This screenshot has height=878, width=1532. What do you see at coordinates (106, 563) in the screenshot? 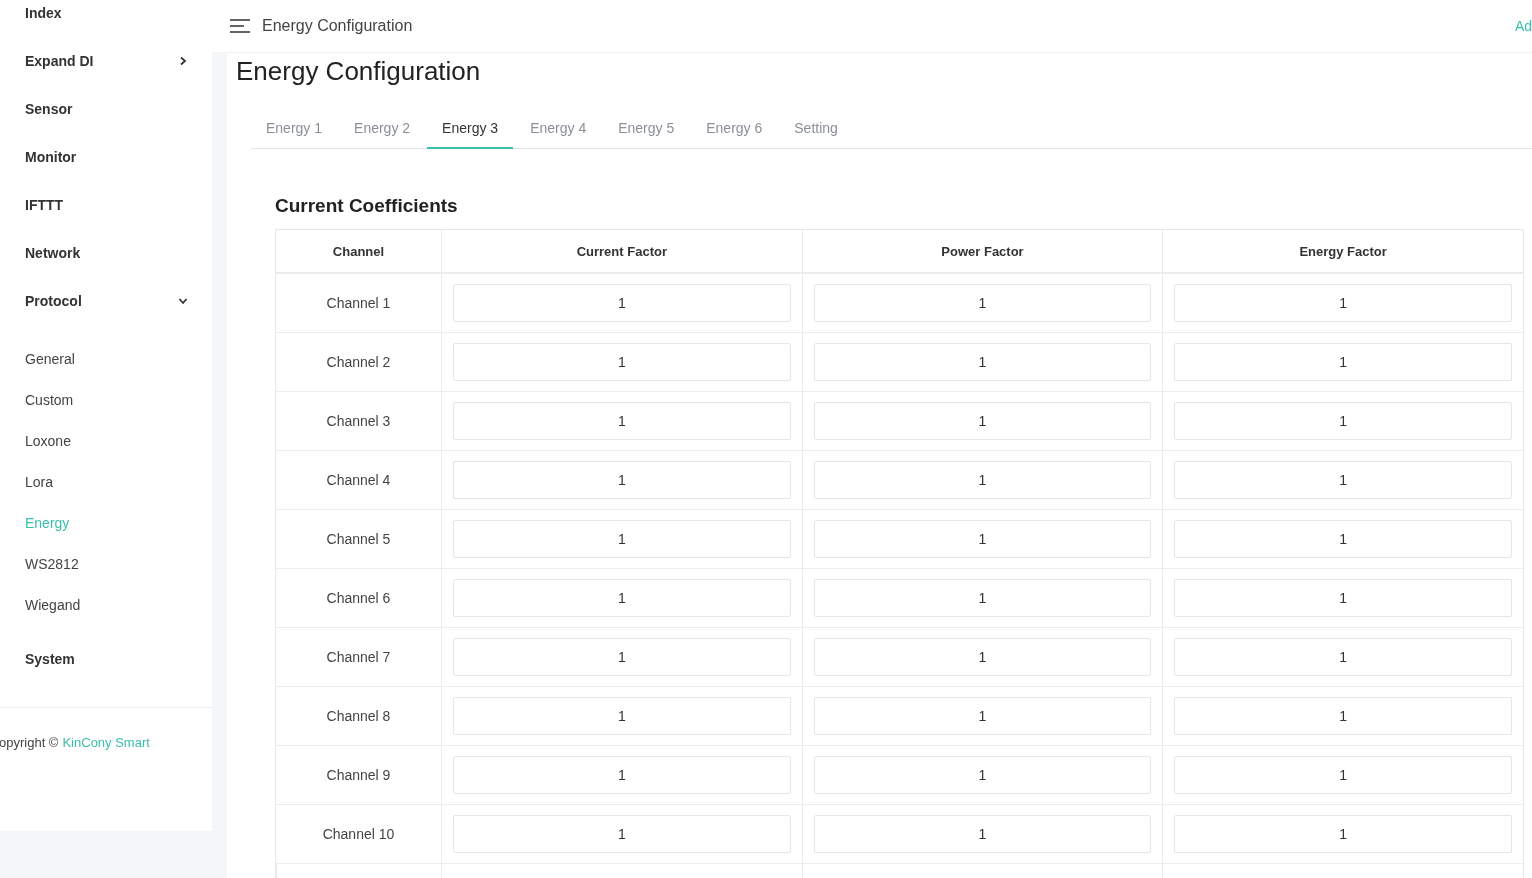
I see `nav-subitem: WS2812` at bounding box center [106, 563].